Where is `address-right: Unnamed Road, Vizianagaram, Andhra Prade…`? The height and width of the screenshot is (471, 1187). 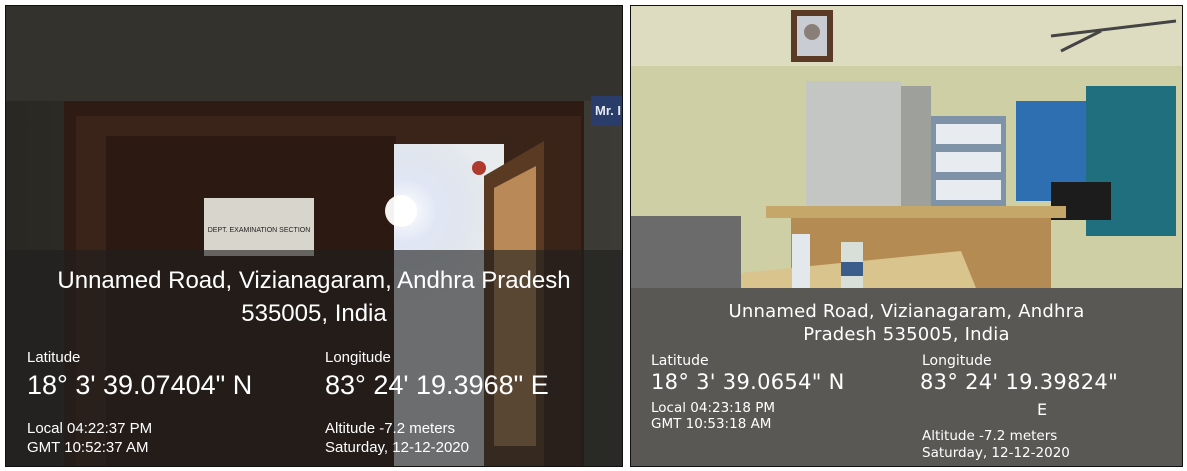 address-right: Unnamed Road, Vizianagaram, Andhra Prade… is located at coordinates (906, 323).